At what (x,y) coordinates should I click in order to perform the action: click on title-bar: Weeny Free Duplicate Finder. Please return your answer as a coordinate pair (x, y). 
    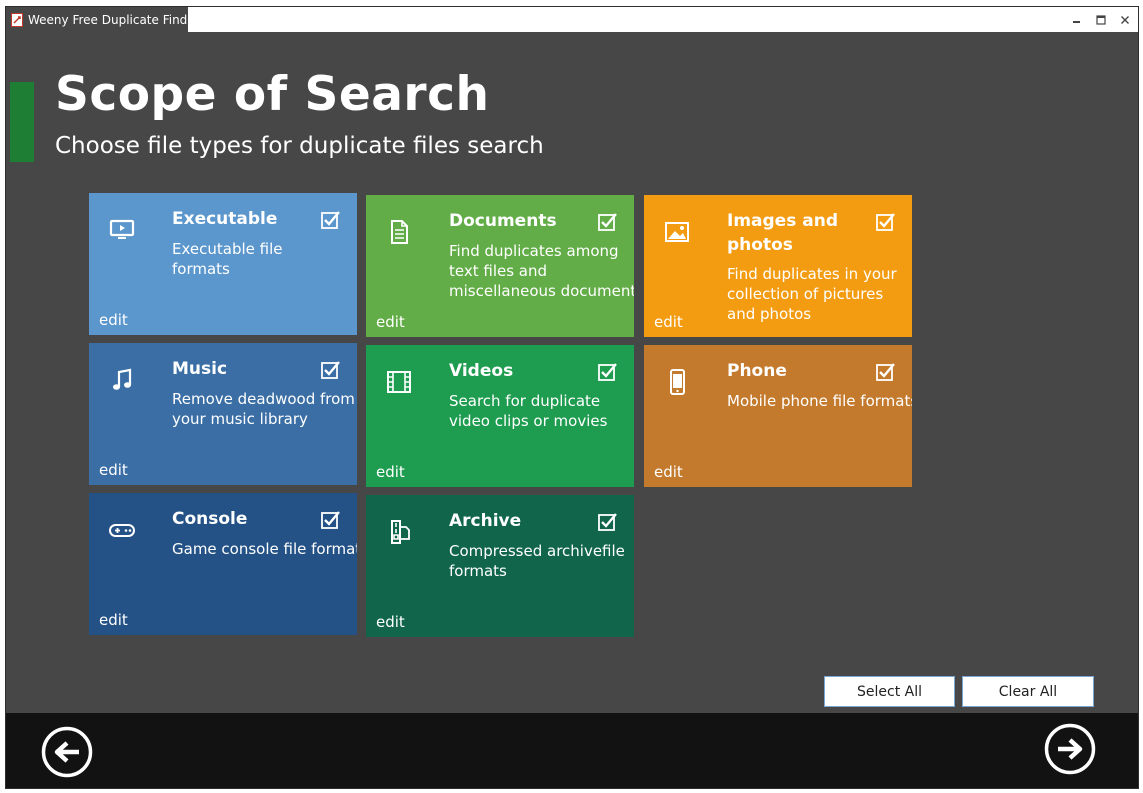
    Looking at the image, I should click on (572, 19).